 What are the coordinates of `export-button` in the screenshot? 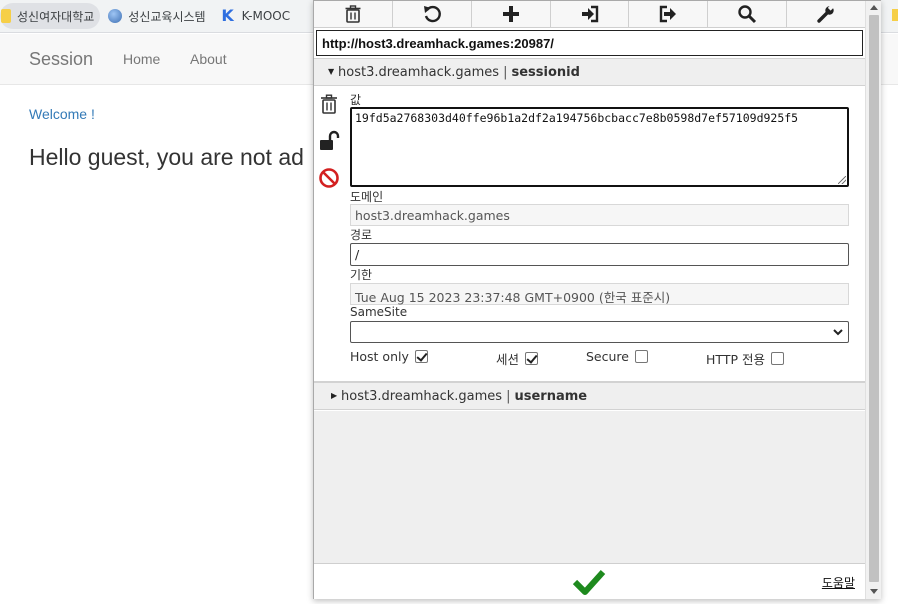 It's located at (669, 14).